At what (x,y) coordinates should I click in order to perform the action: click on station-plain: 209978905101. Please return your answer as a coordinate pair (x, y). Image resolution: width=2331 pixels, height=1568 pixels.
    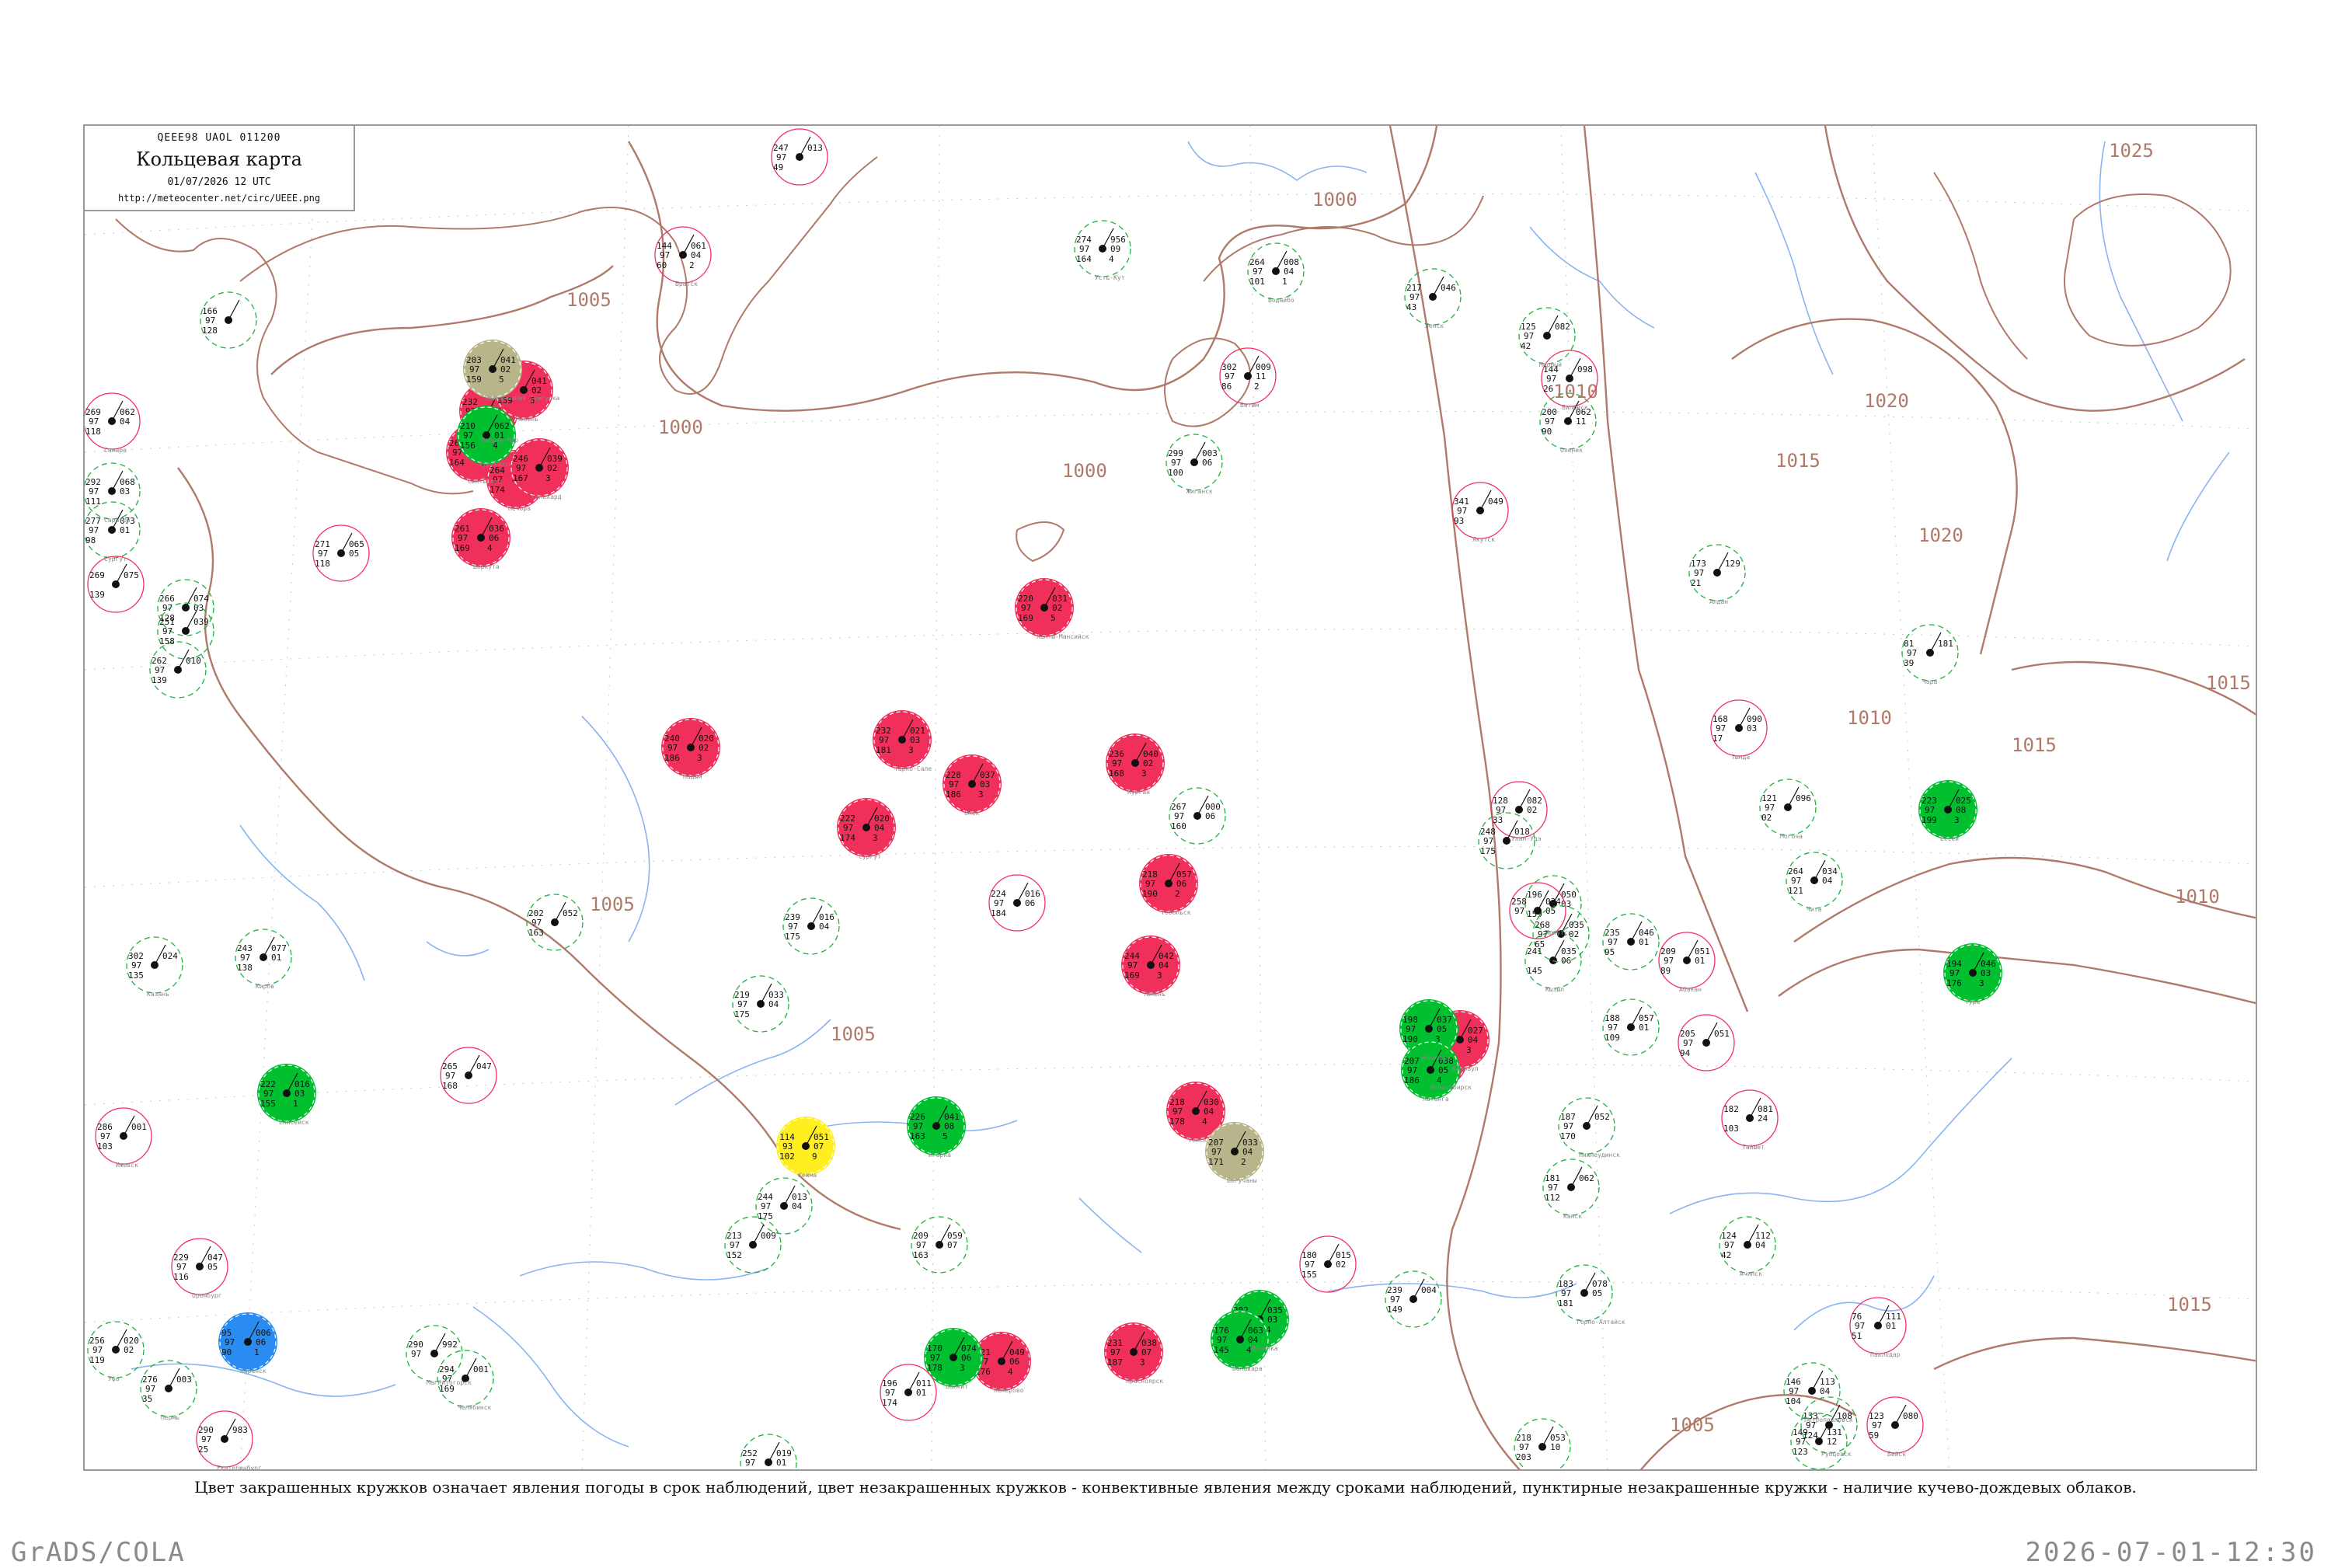
    Looking at the image, I should click on (1687, 960).